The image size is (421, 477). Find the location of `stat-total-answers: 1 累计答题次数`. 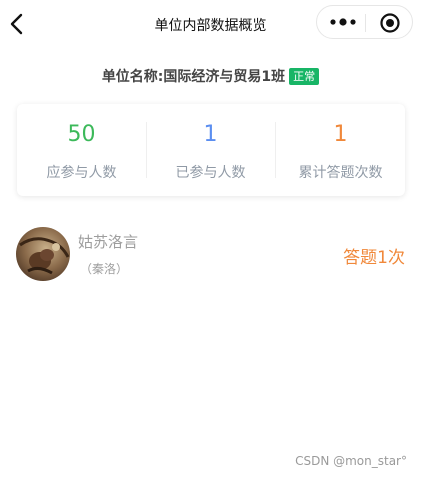

stat-total-answers: 1 累计答题次数 is located at coordinates (340, 150).